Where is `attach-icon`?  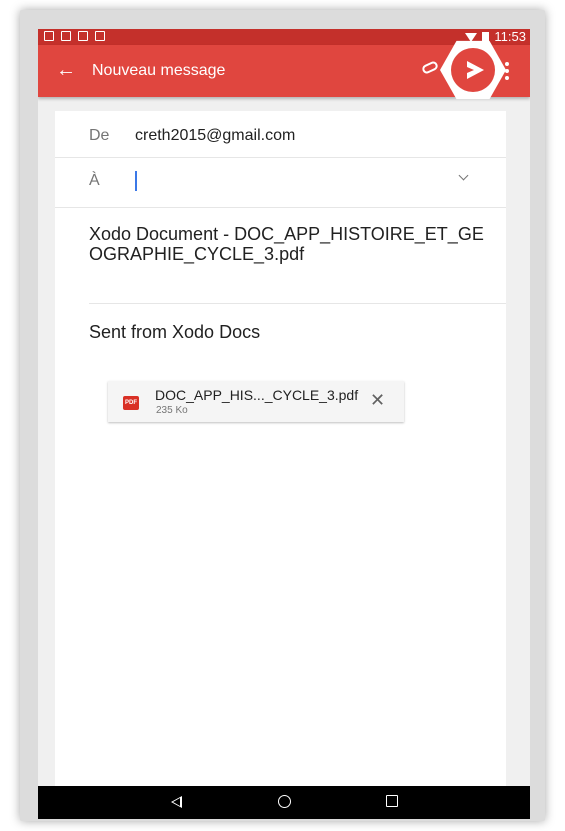
attach-icon is located at coordinates (430, 67).